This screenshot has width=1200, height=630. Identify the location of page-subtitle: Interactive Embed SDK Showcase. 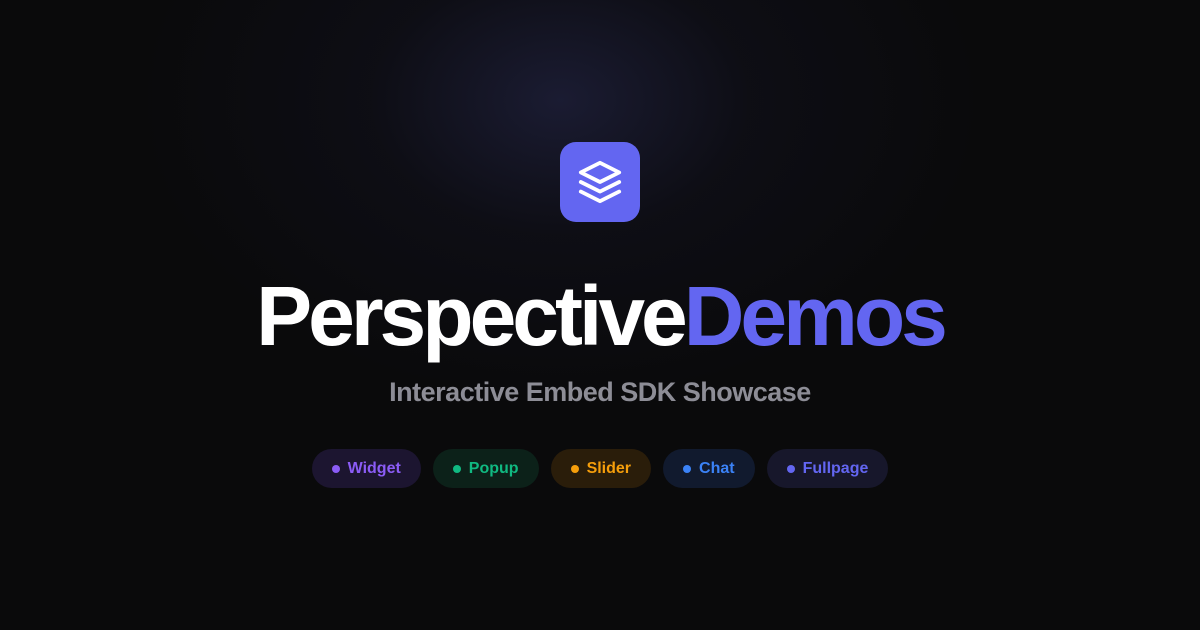
(600, 392).